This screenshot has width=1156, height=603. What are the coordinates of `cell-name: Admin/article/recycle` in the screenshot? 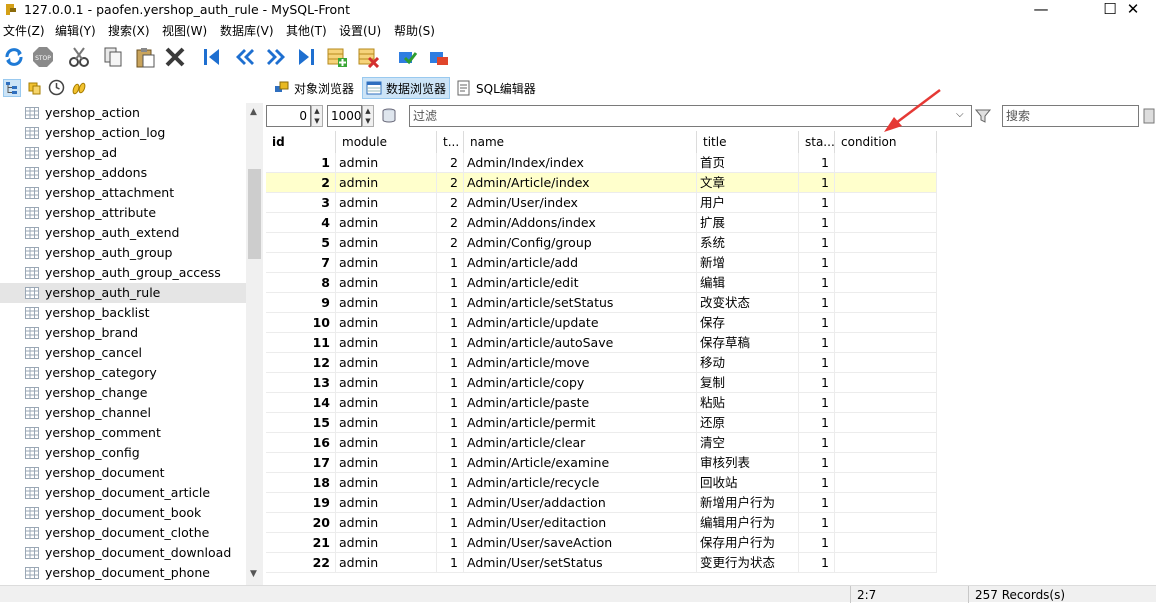 It's located at (580, 483).